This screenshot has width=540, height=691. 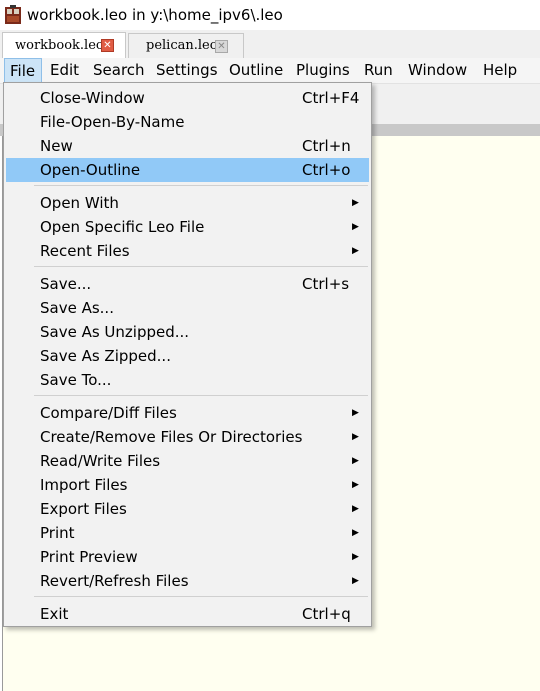 I want to click on title-bar: workbook.leo in y:\home_ipv6\.leo, so click(x=270, y=15).